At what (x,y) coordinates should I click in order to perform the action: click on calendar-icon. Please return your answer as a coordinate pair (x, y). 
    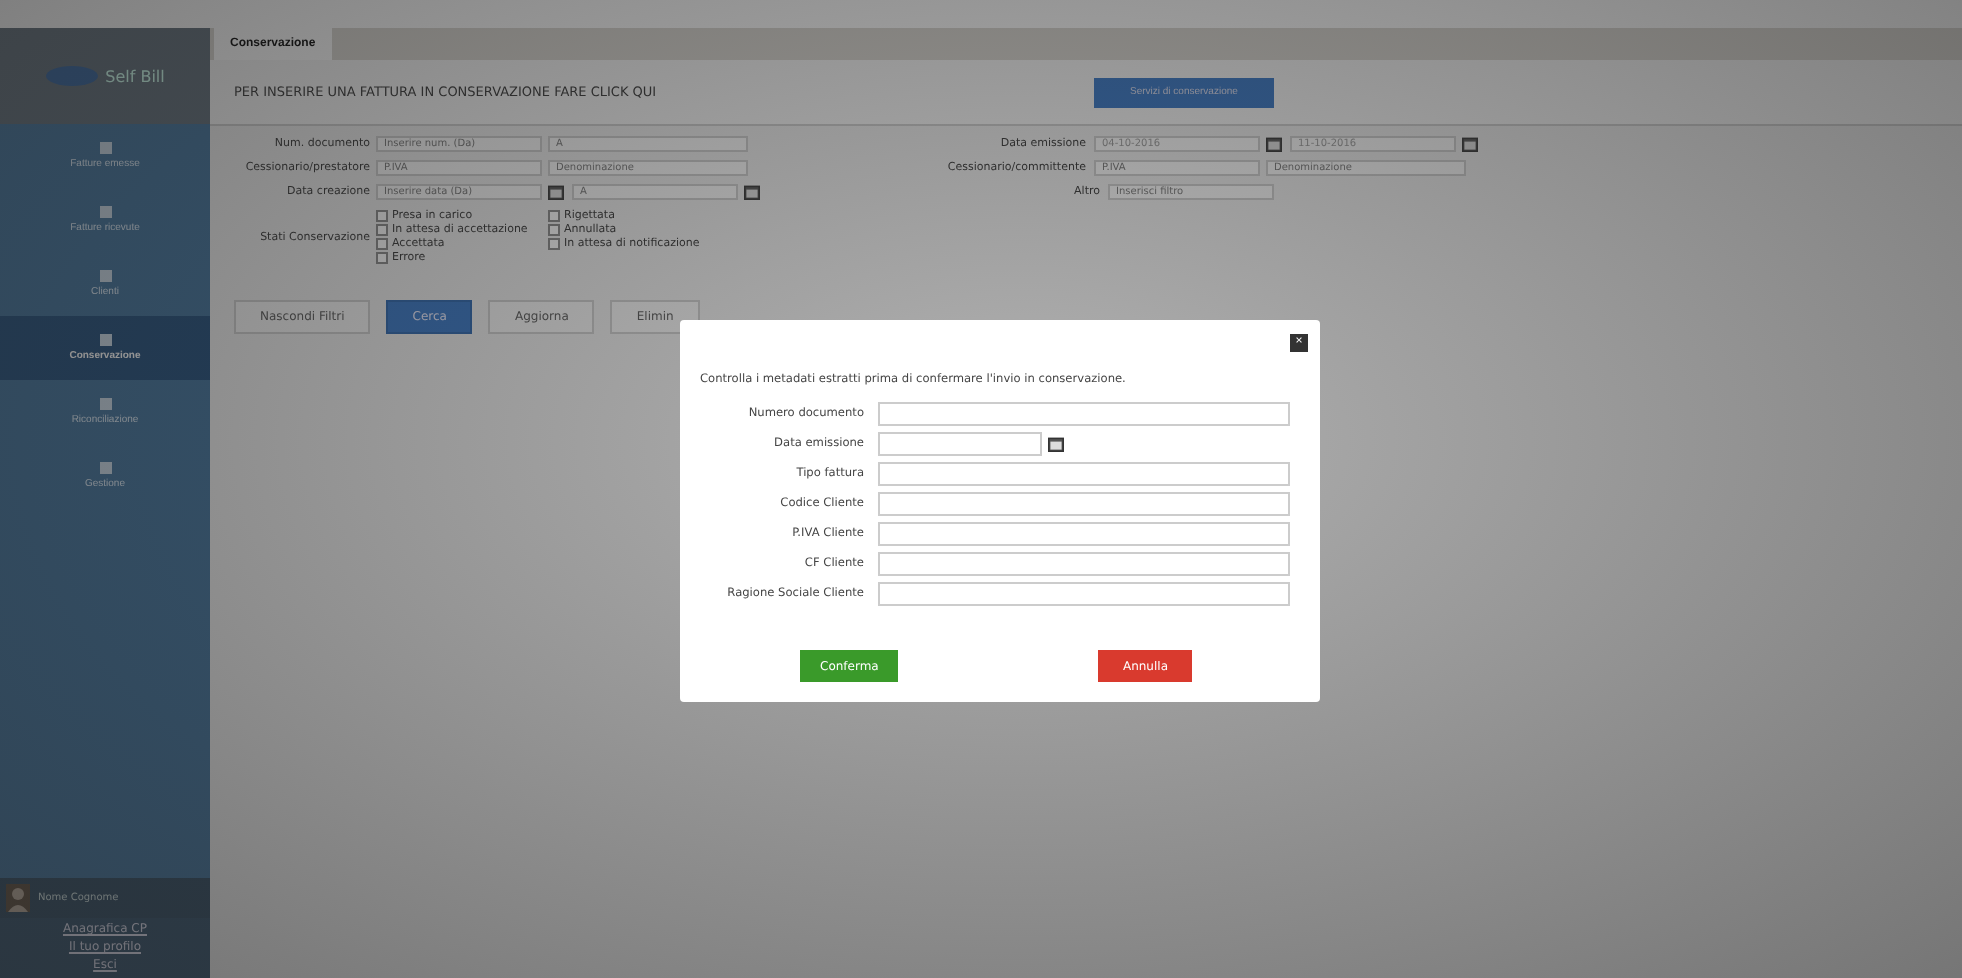
    Looking at the image, I should click on (1056, 444).